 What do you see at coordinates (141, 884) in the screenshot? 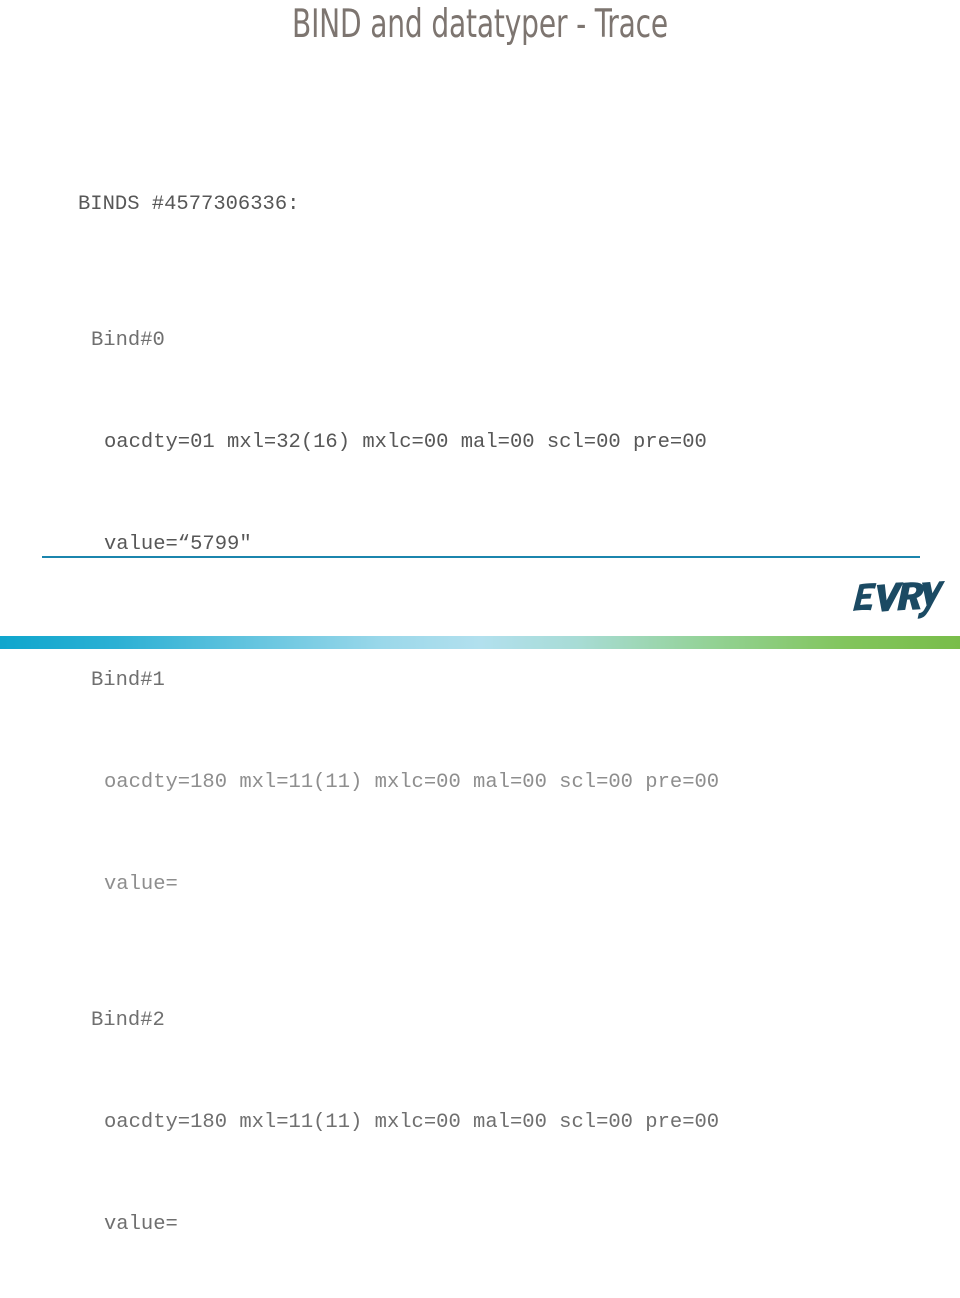
I see `bind-value-1: value=` at bounding box center [141, 884].